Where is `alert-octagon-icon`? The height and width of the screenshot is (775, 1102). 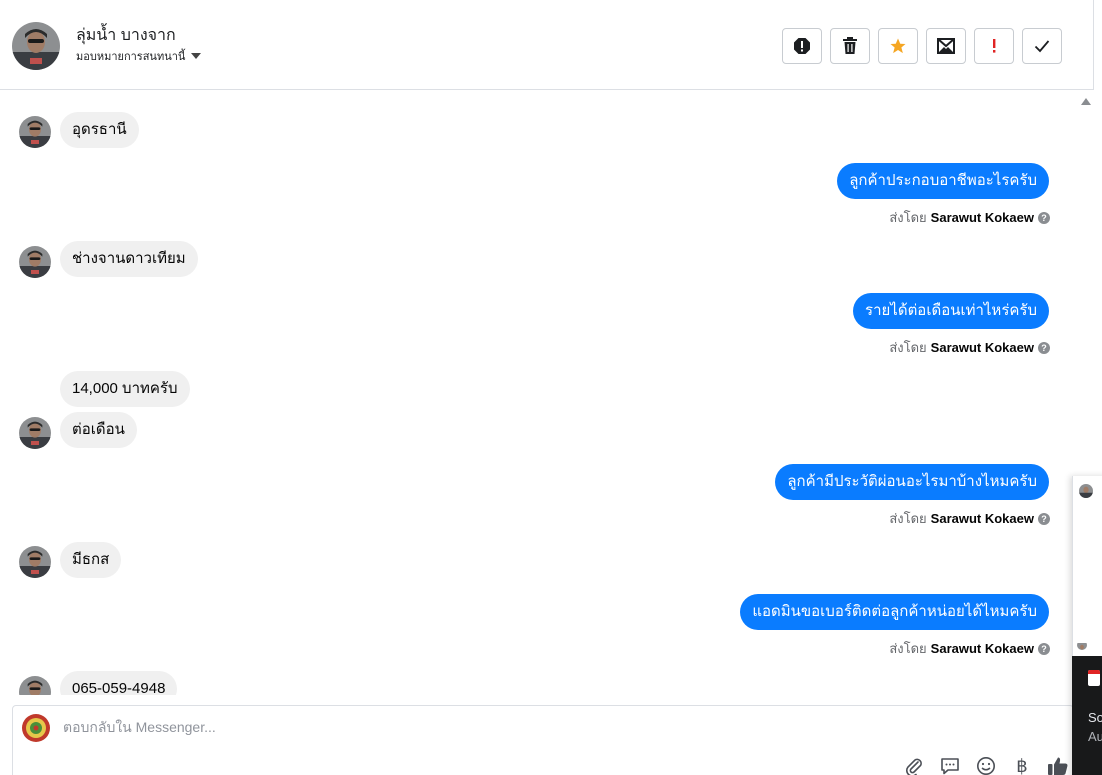 alert-octagon-icon is located at coordinates (802, 46).